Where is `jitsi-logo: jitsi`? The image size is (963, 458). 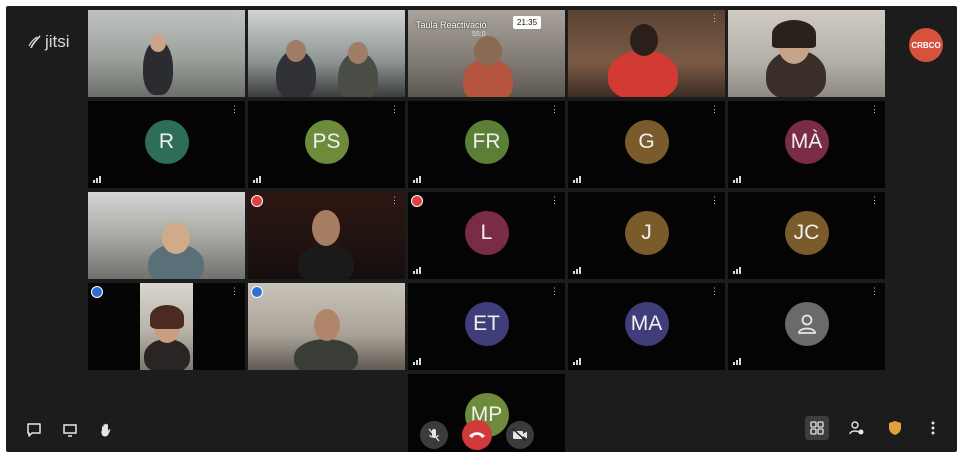 jitsi-logo: jitsi is located at coordinates (49, 42).